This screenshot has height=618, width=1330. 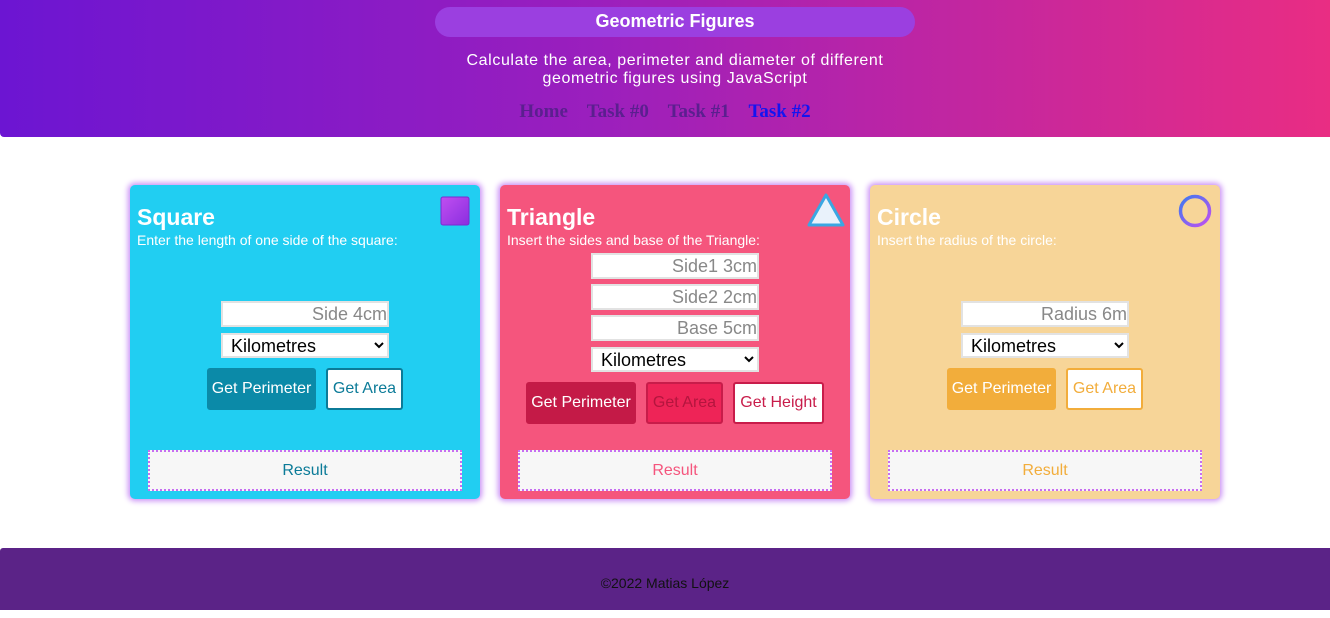 I want to click on triangle-area-button: Get Area, so click(x=684, y=403).